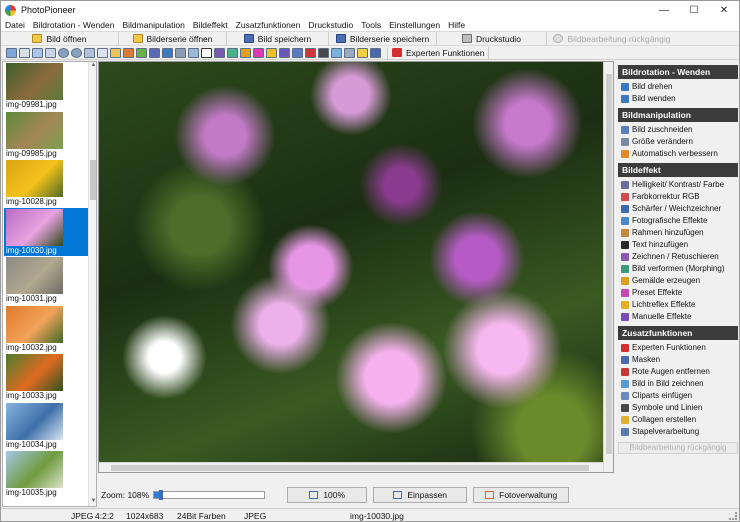 The width and height of the screenshot is (740, 522). What do you see at coordinates (37, 52) in the screenshot?
I see `fit-icon` at bounding box center [37, 52].